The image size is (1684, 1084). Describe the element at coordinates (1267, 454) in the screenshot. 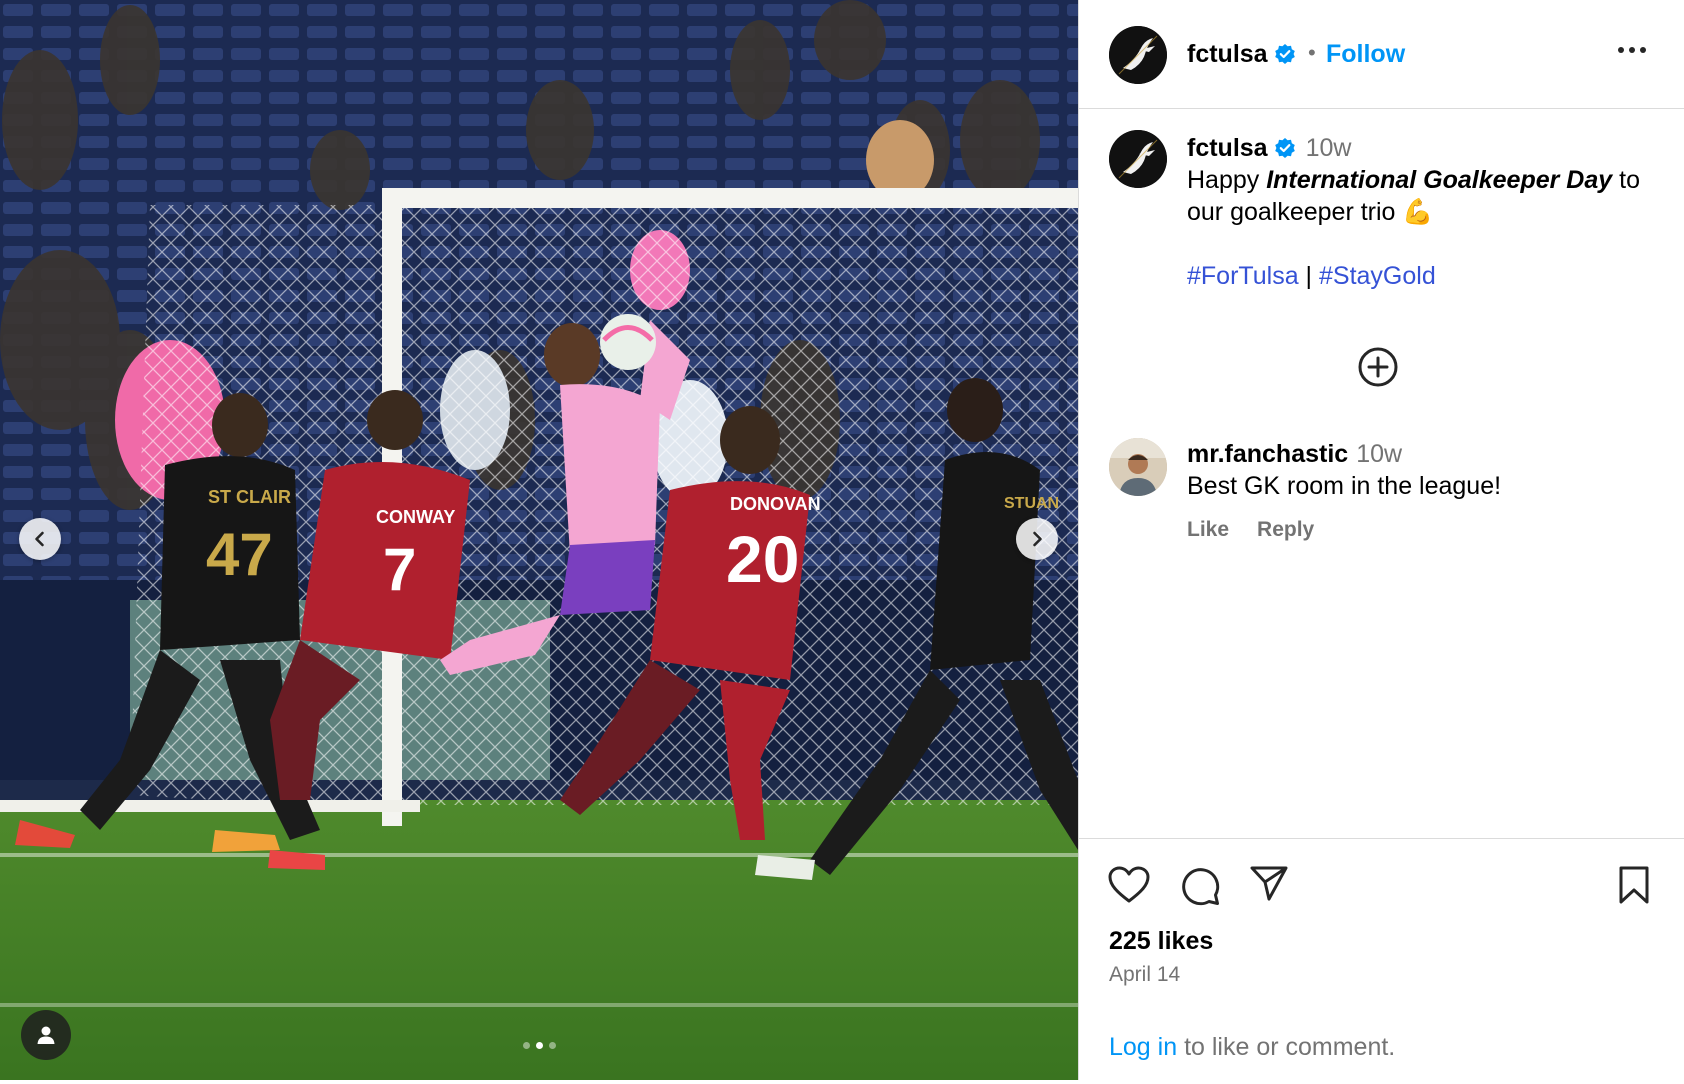

I see `comment-username: mr.fanchastic` at that location.